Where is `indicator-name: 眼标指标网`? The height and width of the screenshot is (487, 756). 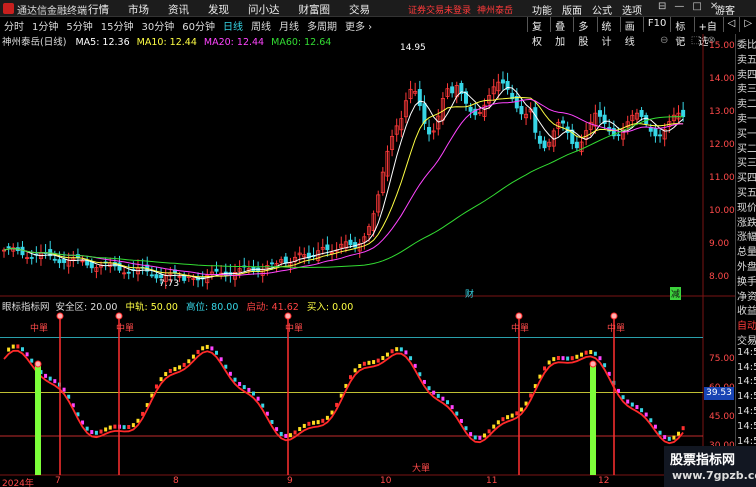
indicator-name: 眼标指标网 is located at coordinates (26, 307).